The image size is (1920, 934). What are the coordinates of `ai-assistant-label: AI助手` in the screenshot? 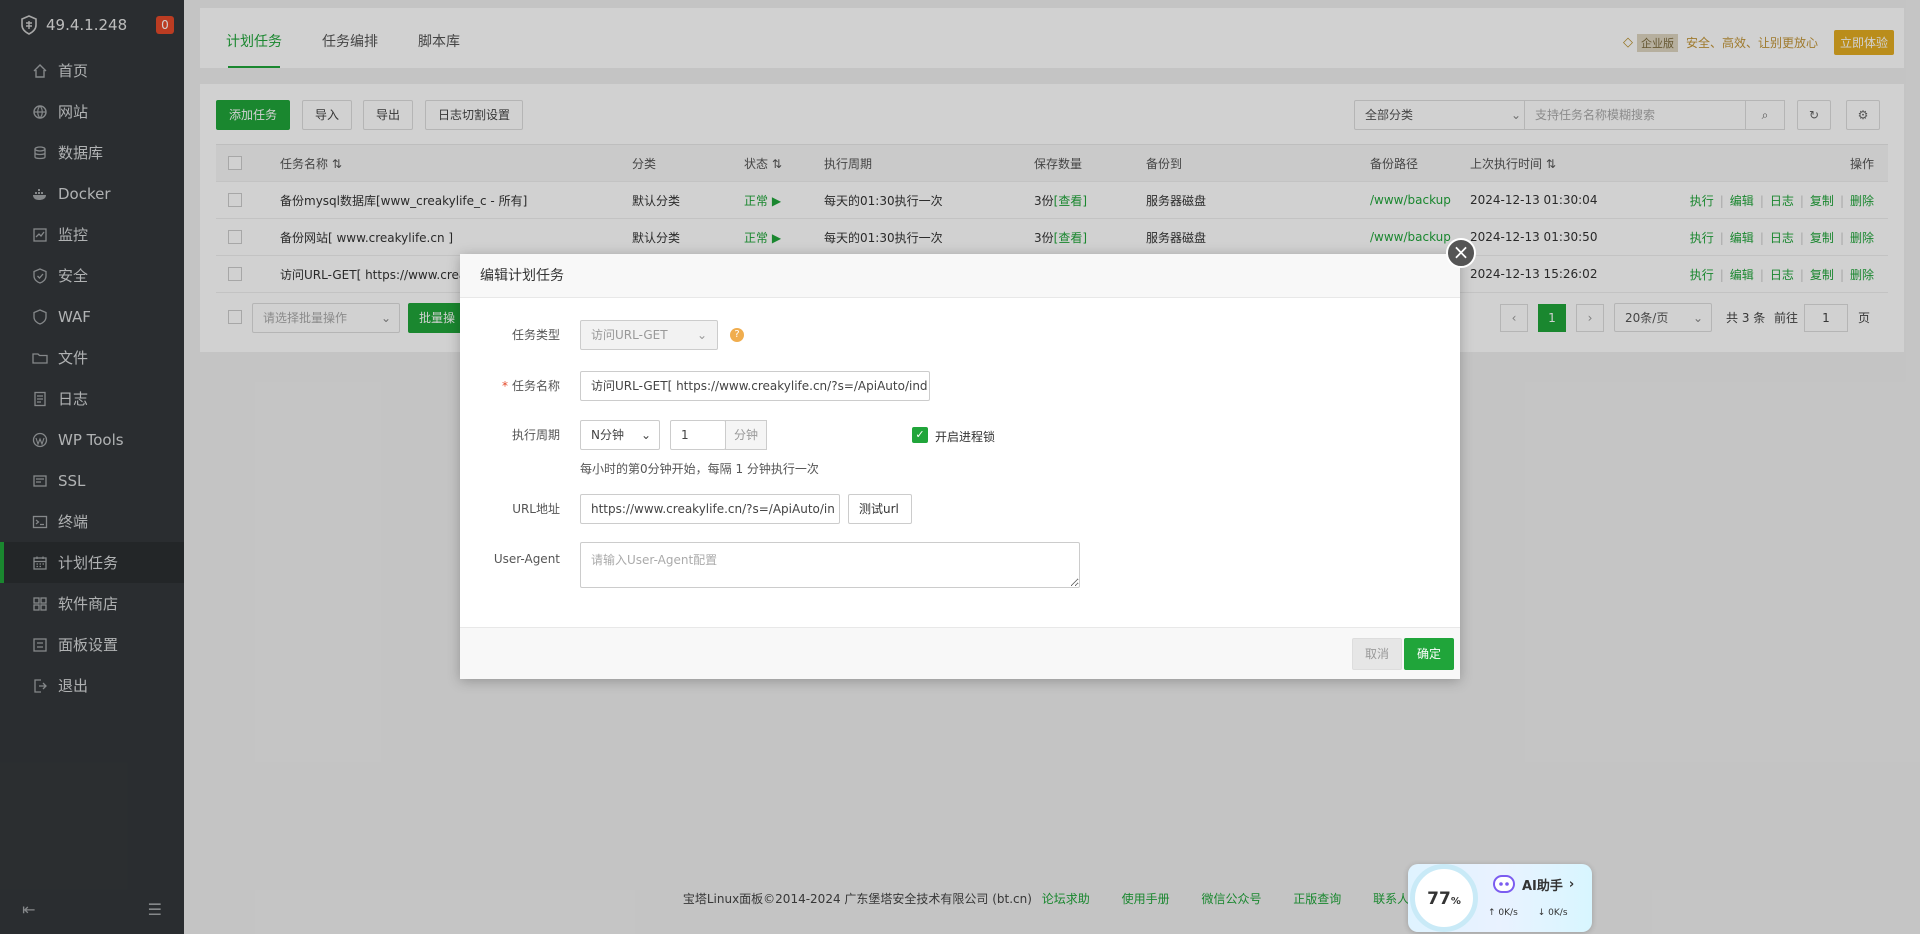 It's located at (1542, 886).